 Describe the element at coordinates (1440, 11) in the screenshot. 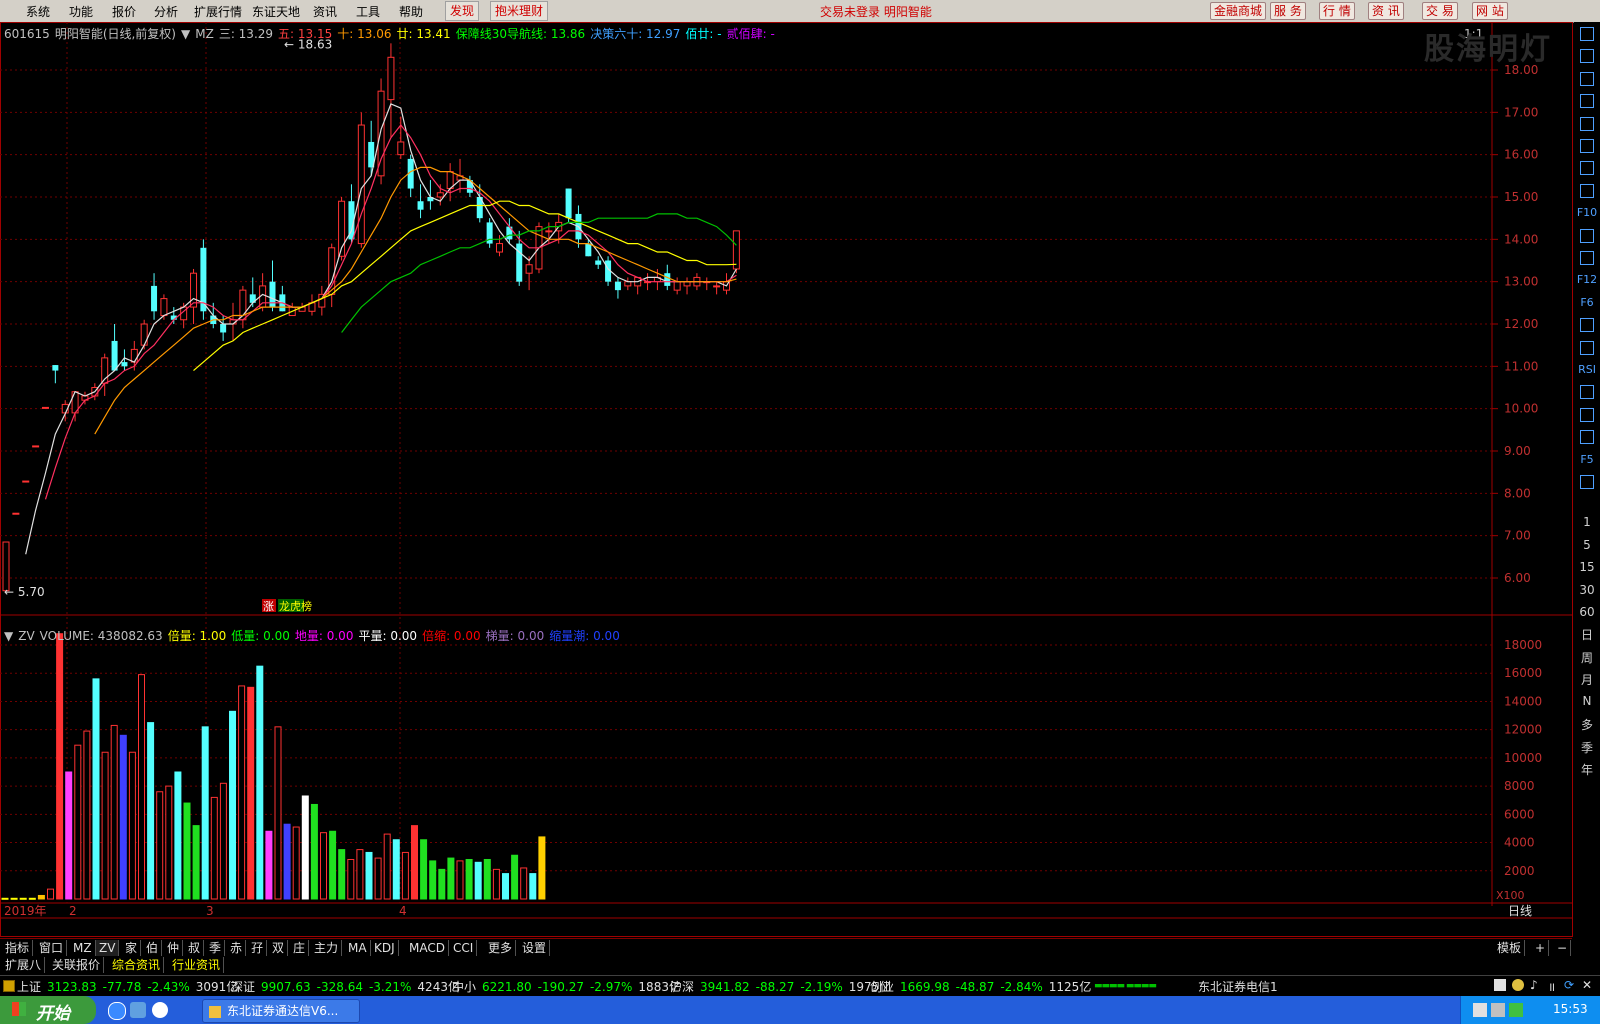

I see `trade-button: 交 易` at that location.